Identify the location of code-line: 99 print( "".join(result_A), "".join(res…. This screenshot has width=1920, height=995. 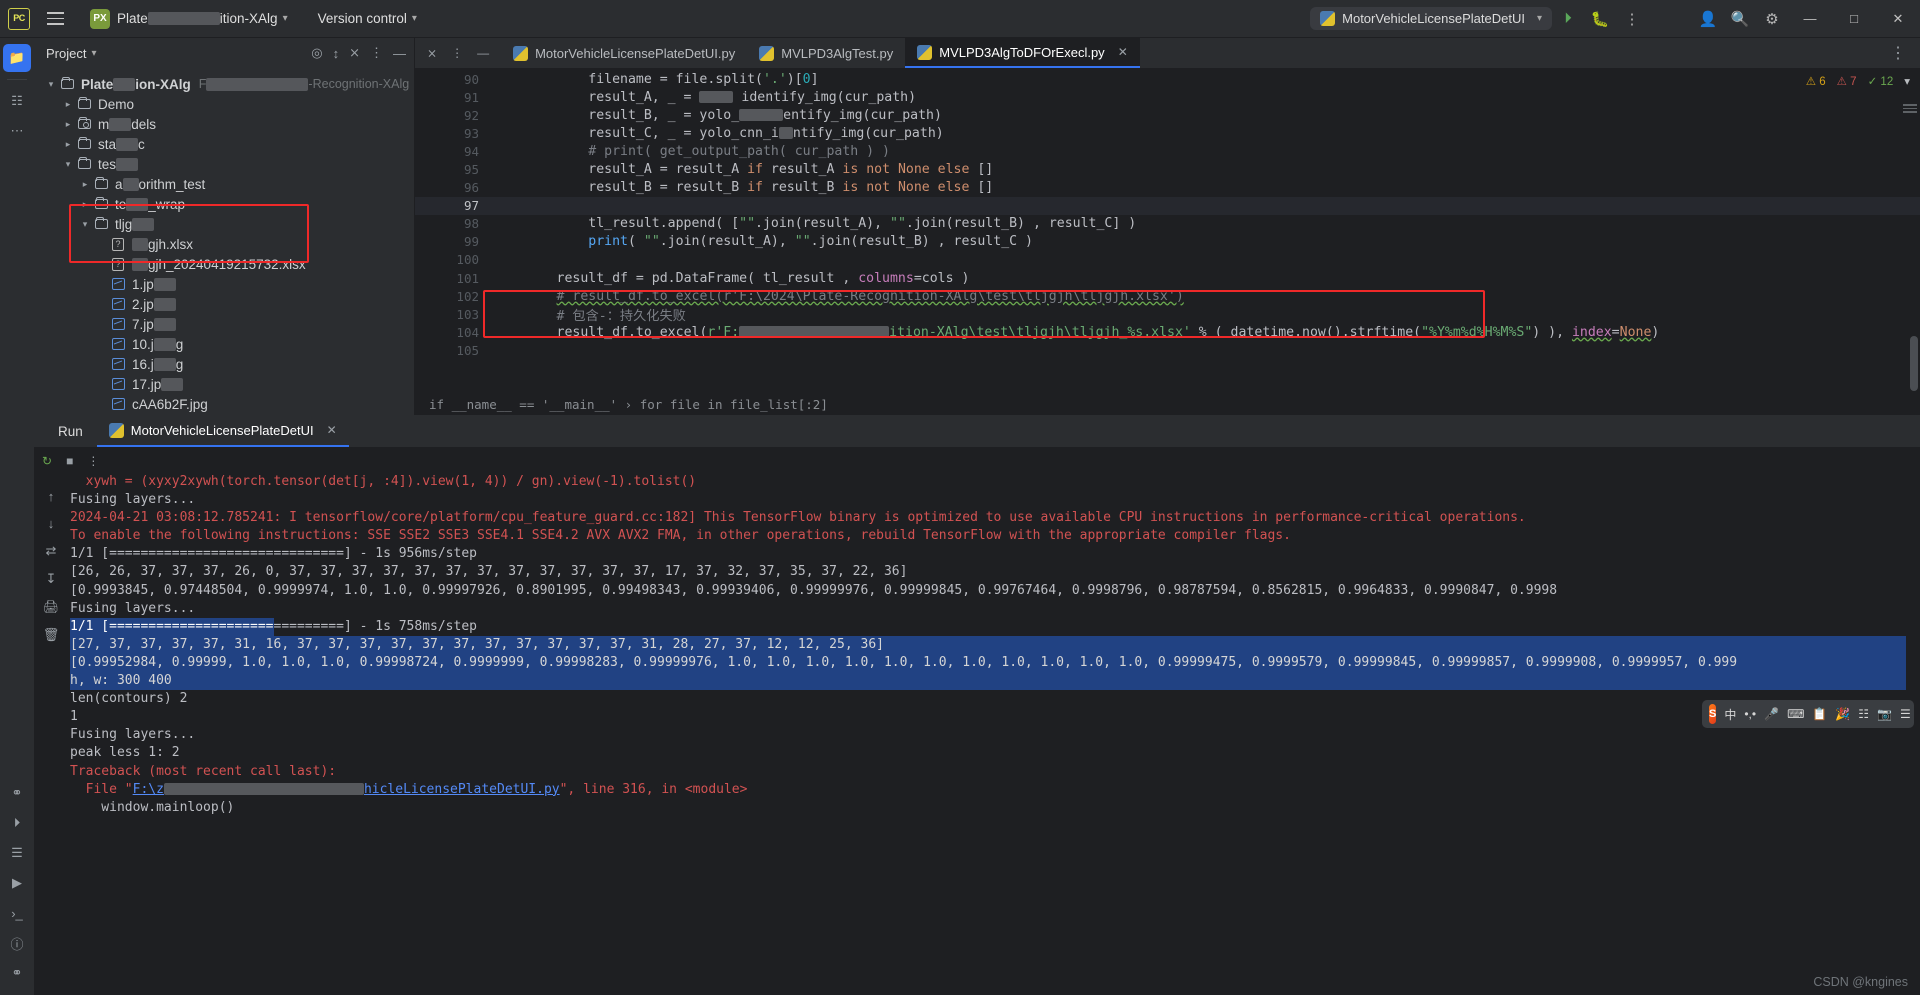
(1167, 242).